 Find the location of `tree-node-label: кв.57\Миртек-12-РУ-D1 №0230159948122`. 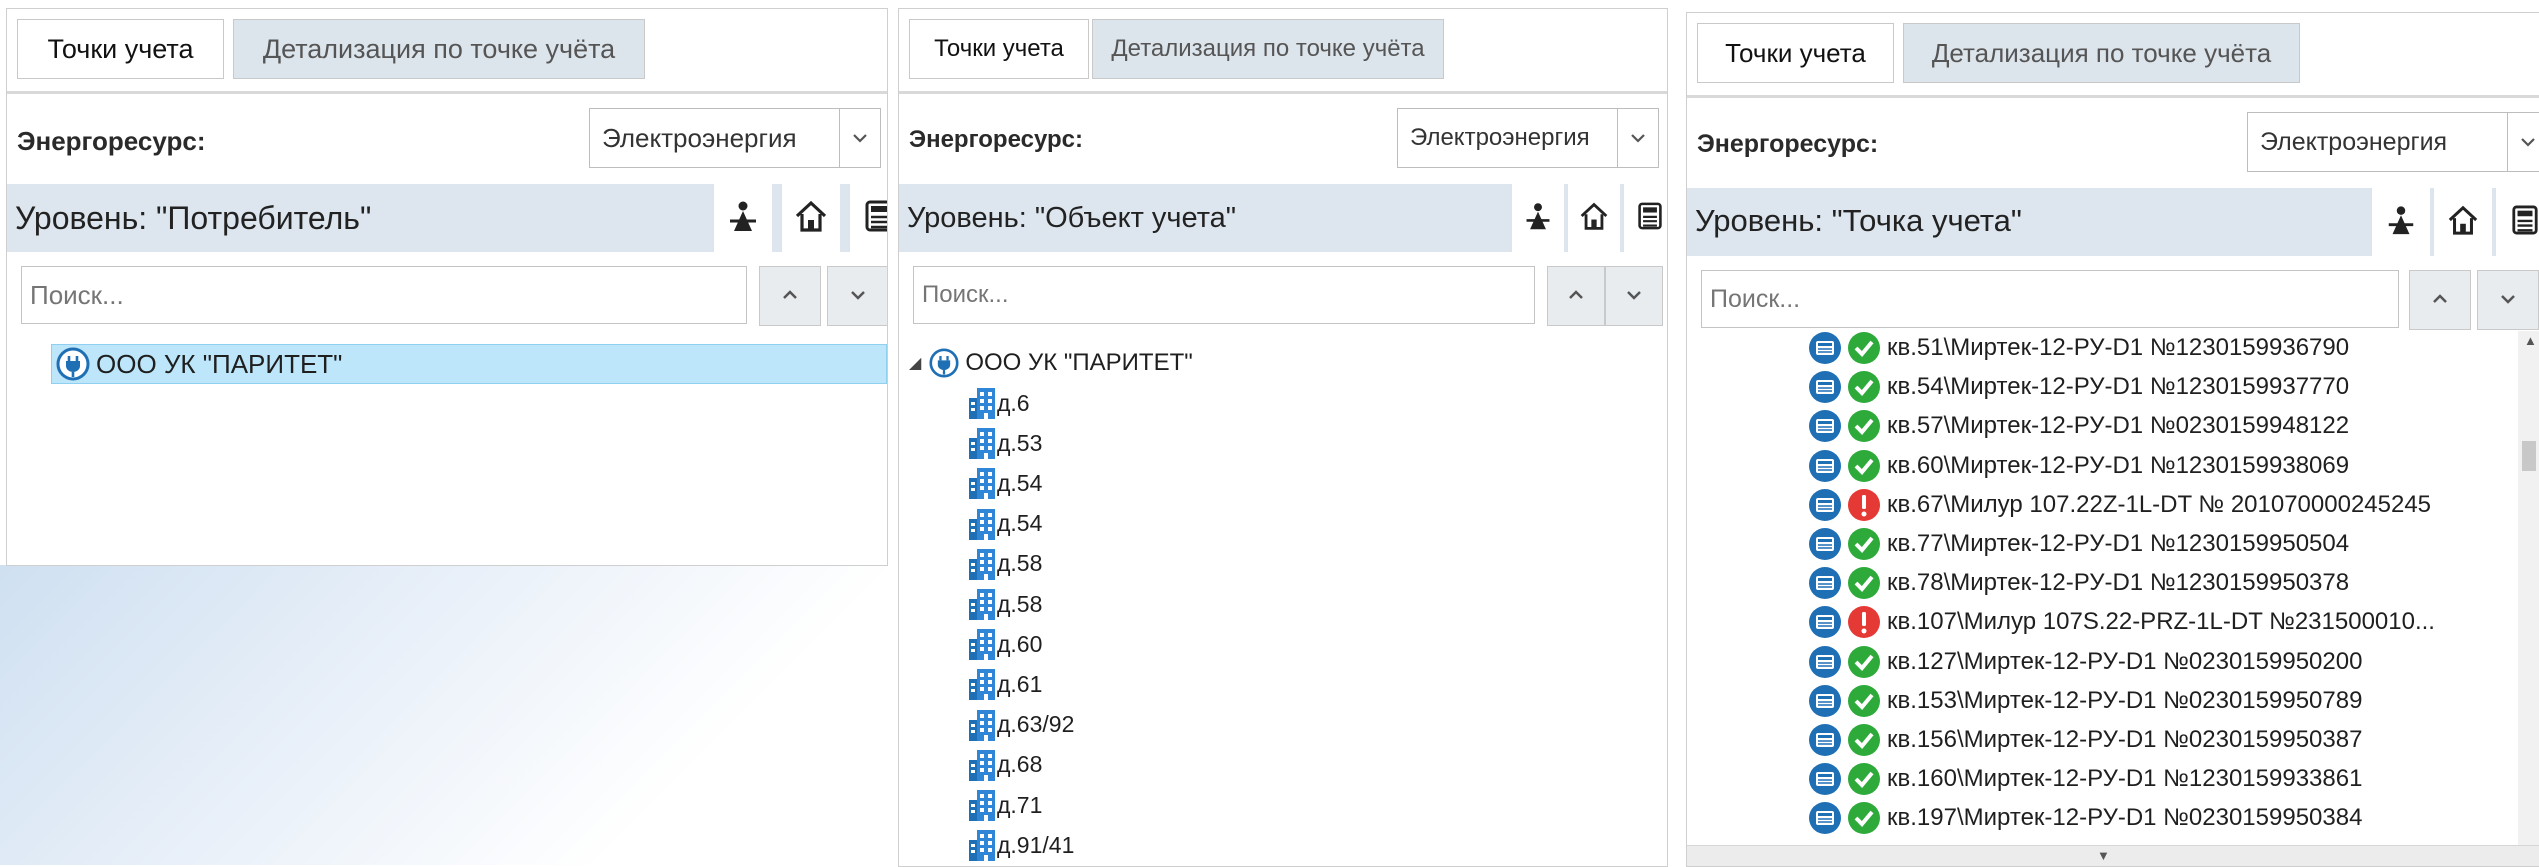

tree-node-label: кв.57\Миртек-12-РУ-D1 №0230159948122 is located at coordinates (2118, 426).